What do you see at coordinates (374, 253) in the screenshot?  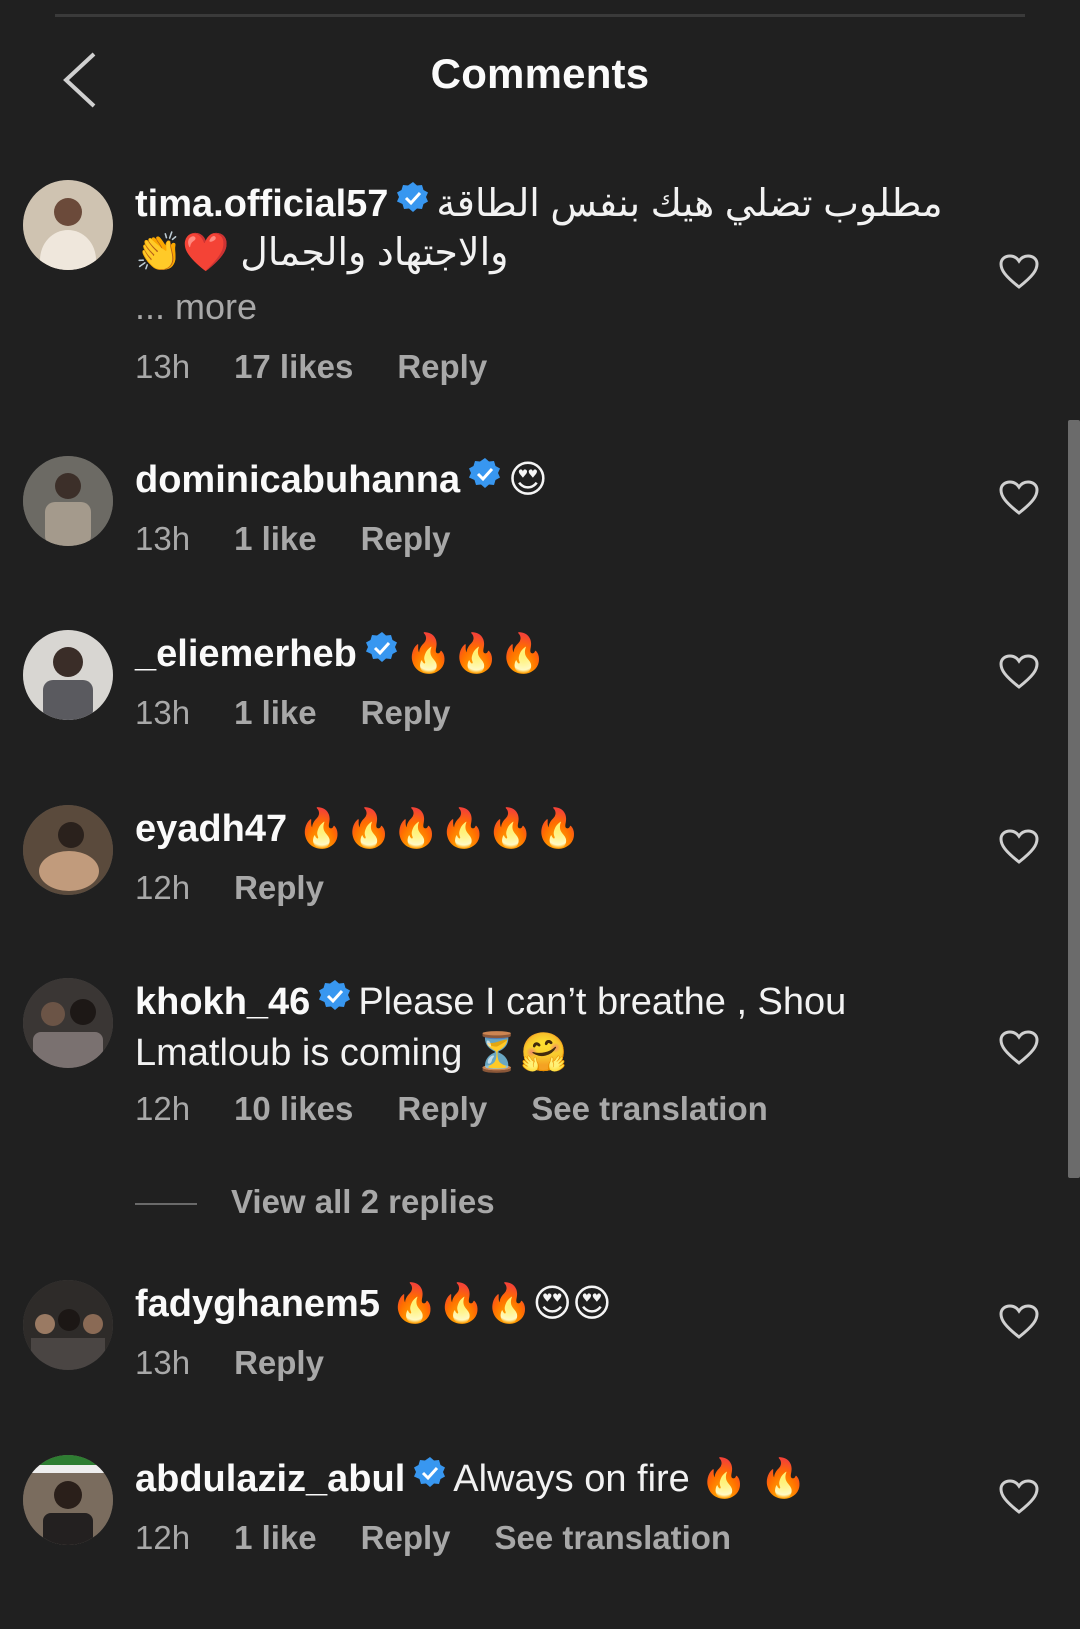 I see `comment-text-line2: والاجتهاد والجمال` at bounding box center [374, 253].